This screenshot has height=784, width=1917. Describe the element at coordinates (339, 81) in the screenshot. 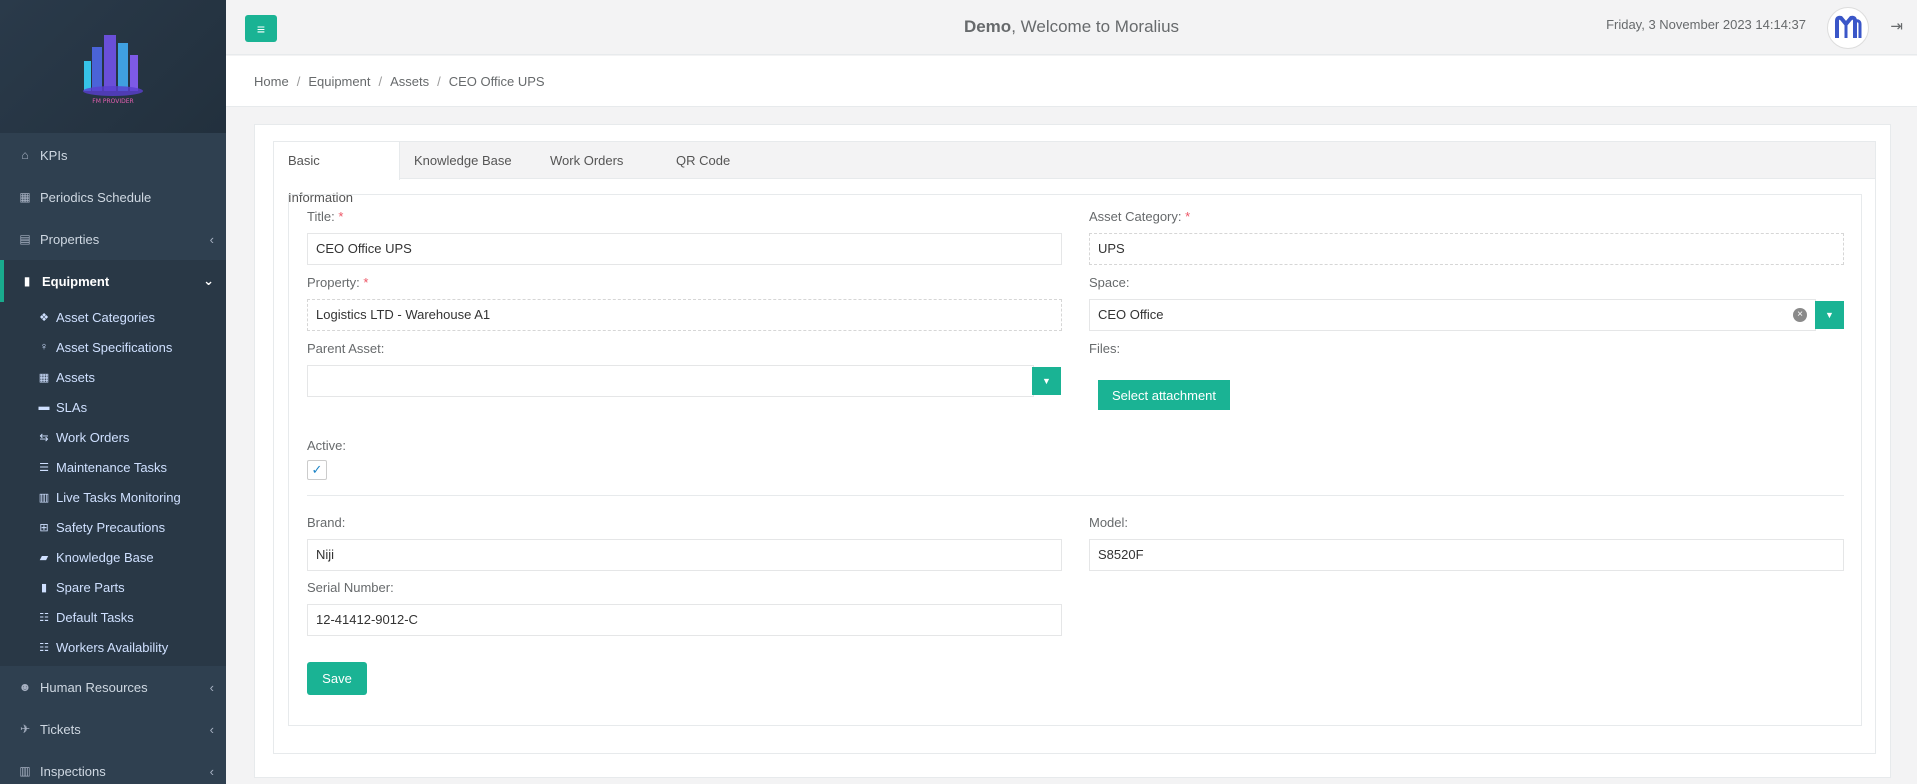

I see `breadcrumb-equipment: Equipment` at that location.